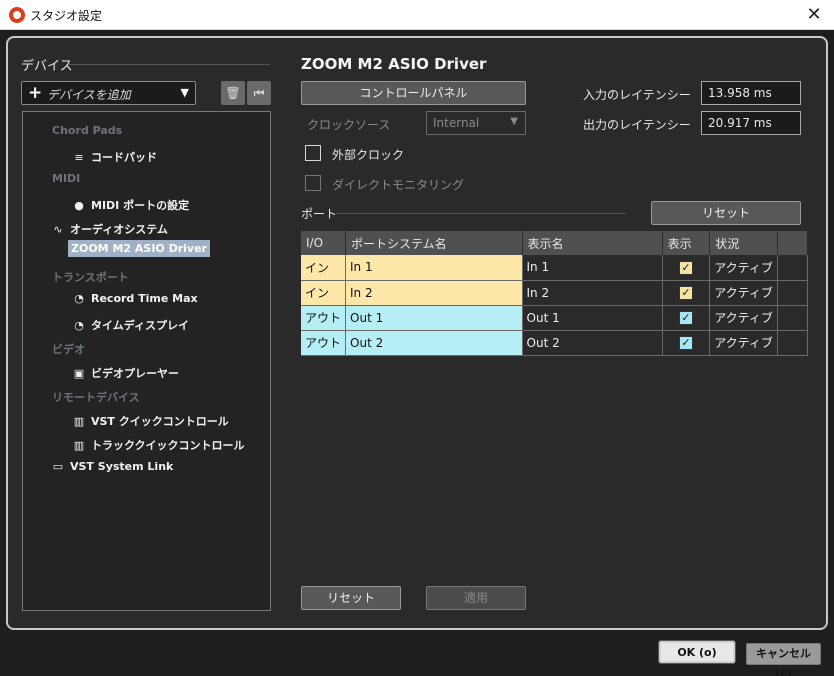  I want to click on tree-category-remote-devices: リモートデバイス, so click(96, 397).